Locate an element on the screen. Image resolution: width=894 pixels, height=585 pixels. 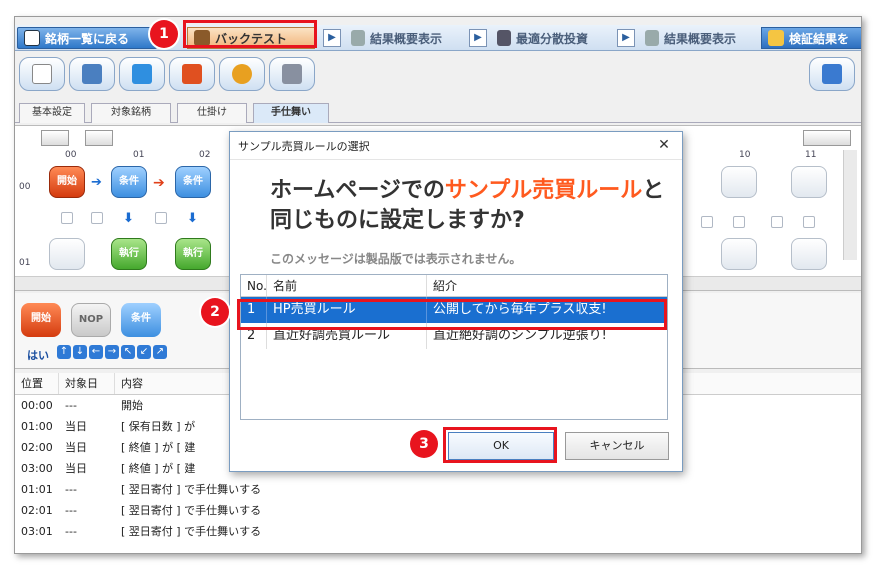
row-position: 02:00 is located at coordinates (37, 447).